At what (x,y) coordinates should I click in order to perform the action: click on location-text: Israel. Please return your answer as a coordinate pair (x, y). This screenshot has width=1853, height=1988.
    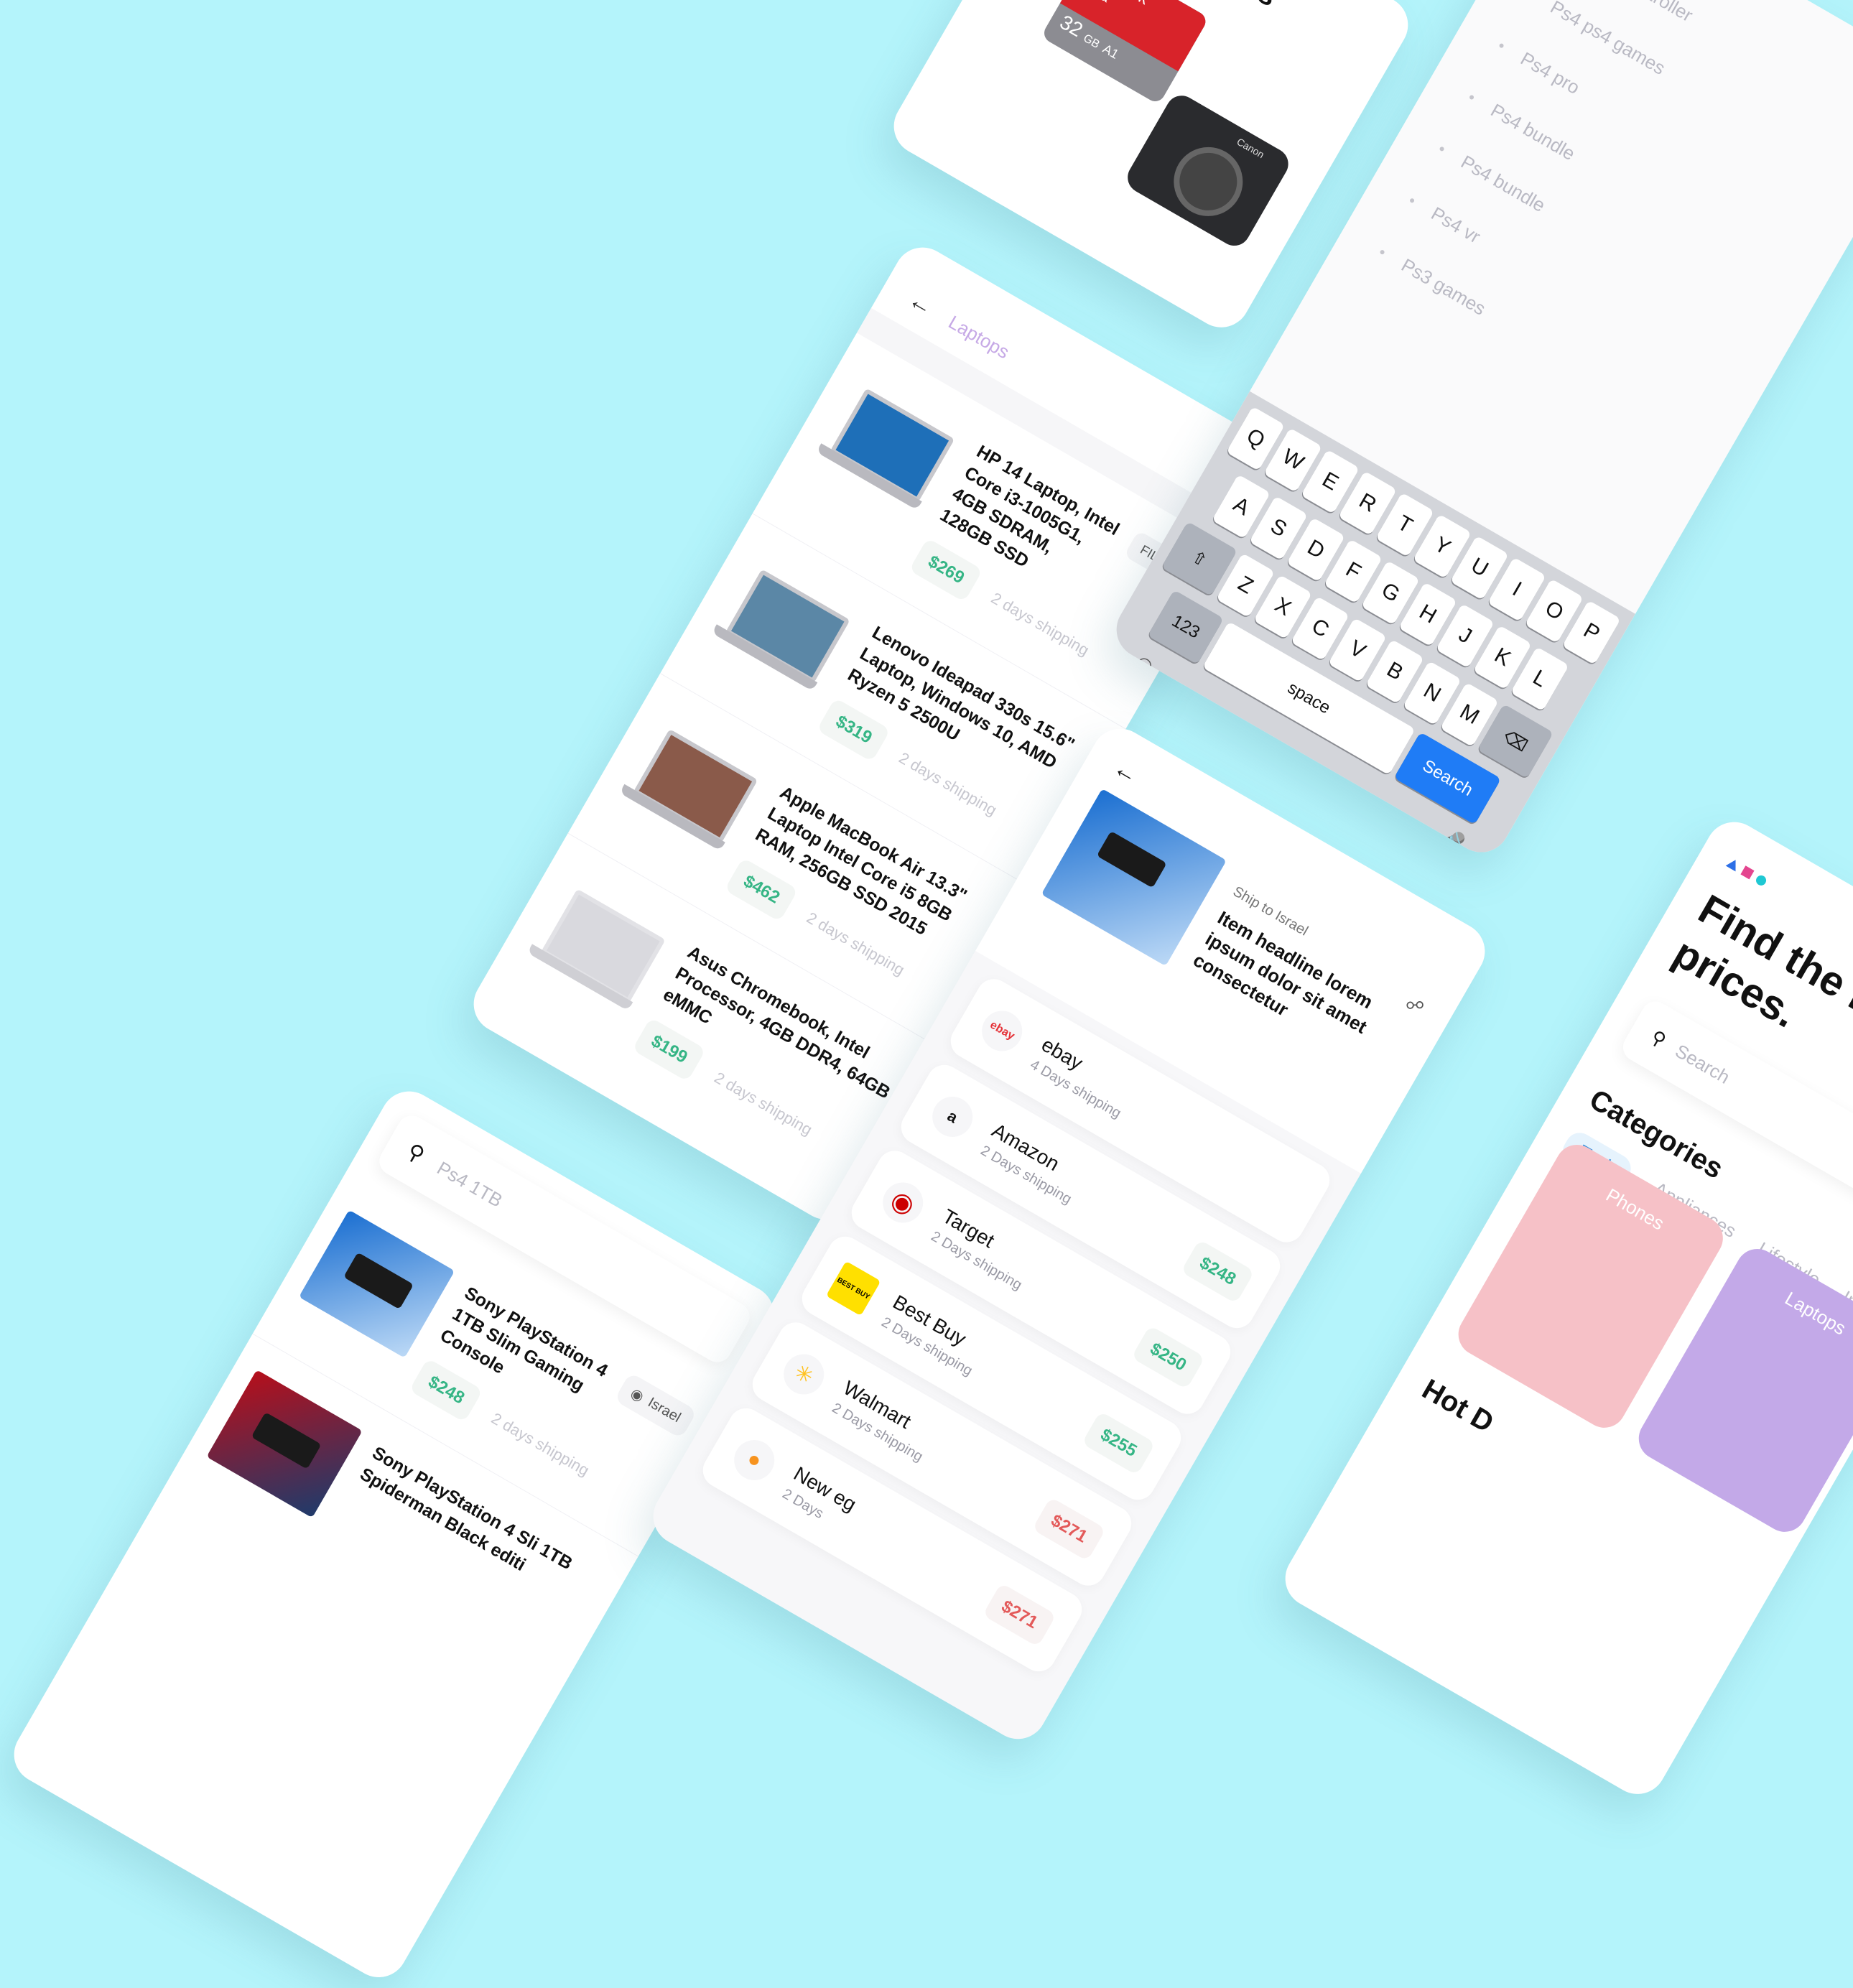
    Looking at the image, I should click on (664, 1410).